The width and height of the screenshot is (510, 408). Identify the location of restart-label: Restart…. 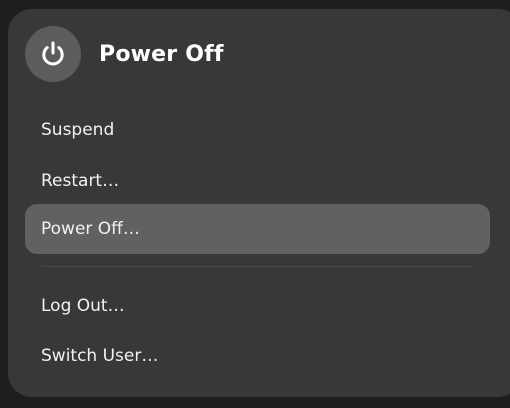
(80, 181).